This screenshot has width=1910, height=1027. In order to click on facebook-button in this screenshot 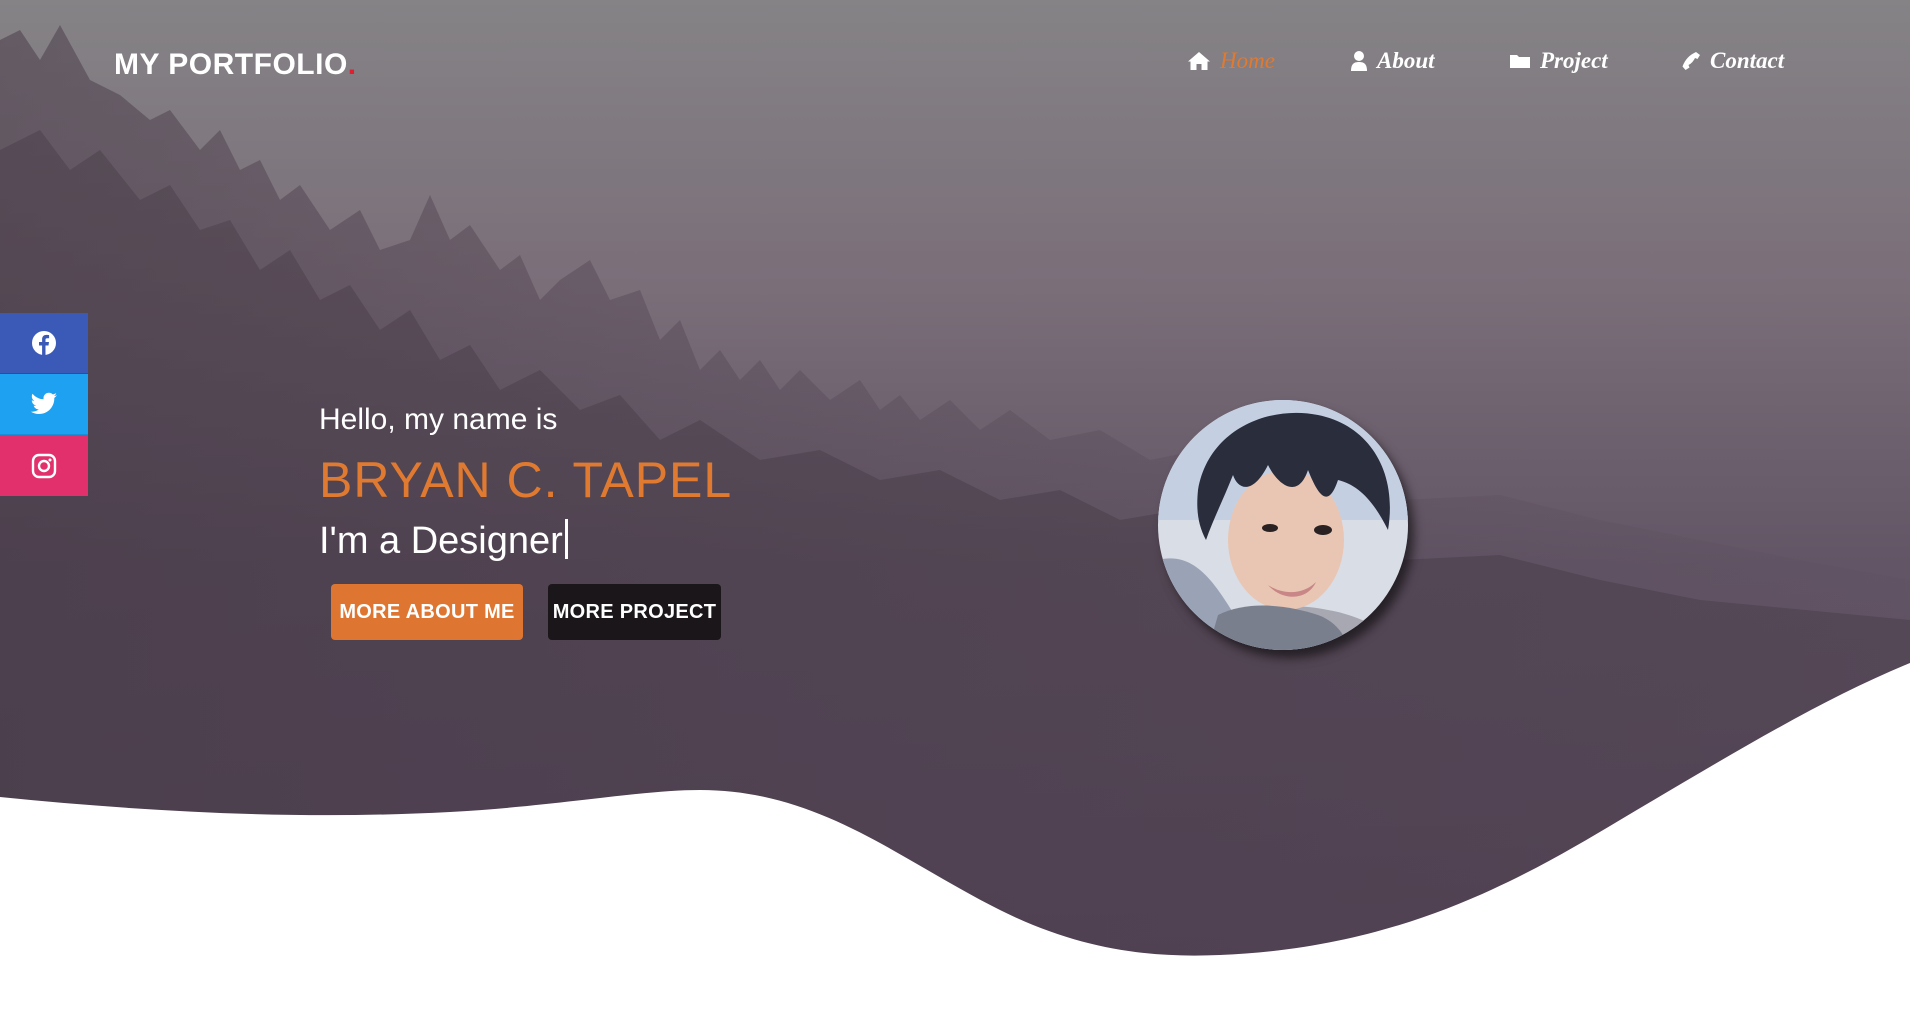, I will do `click(44, 343)`.